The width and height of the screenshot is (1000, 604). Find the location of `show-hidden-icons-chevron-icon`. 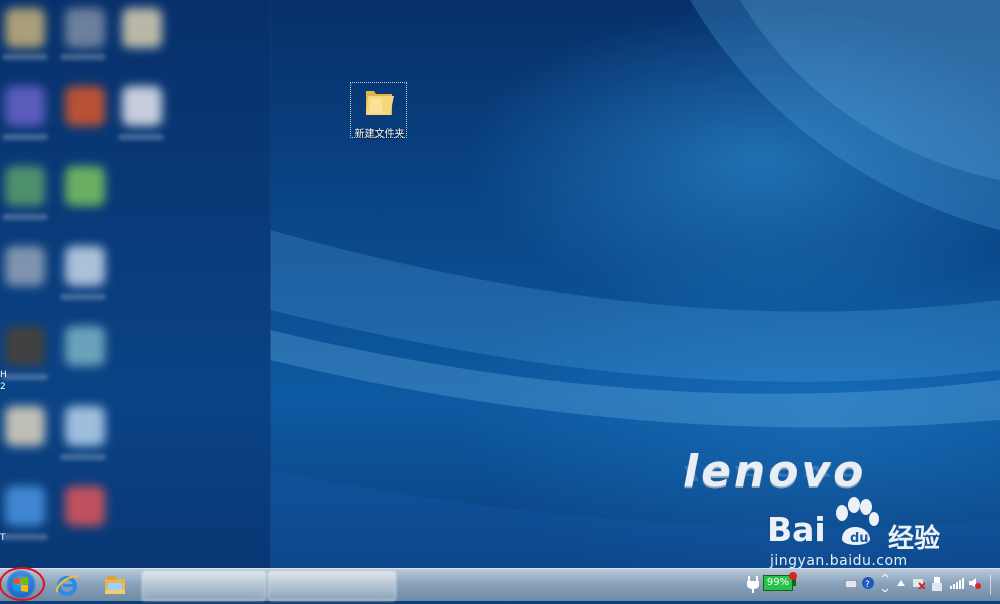

show-hidden-icons-chevron-icon is located at coordinates (901, 583).